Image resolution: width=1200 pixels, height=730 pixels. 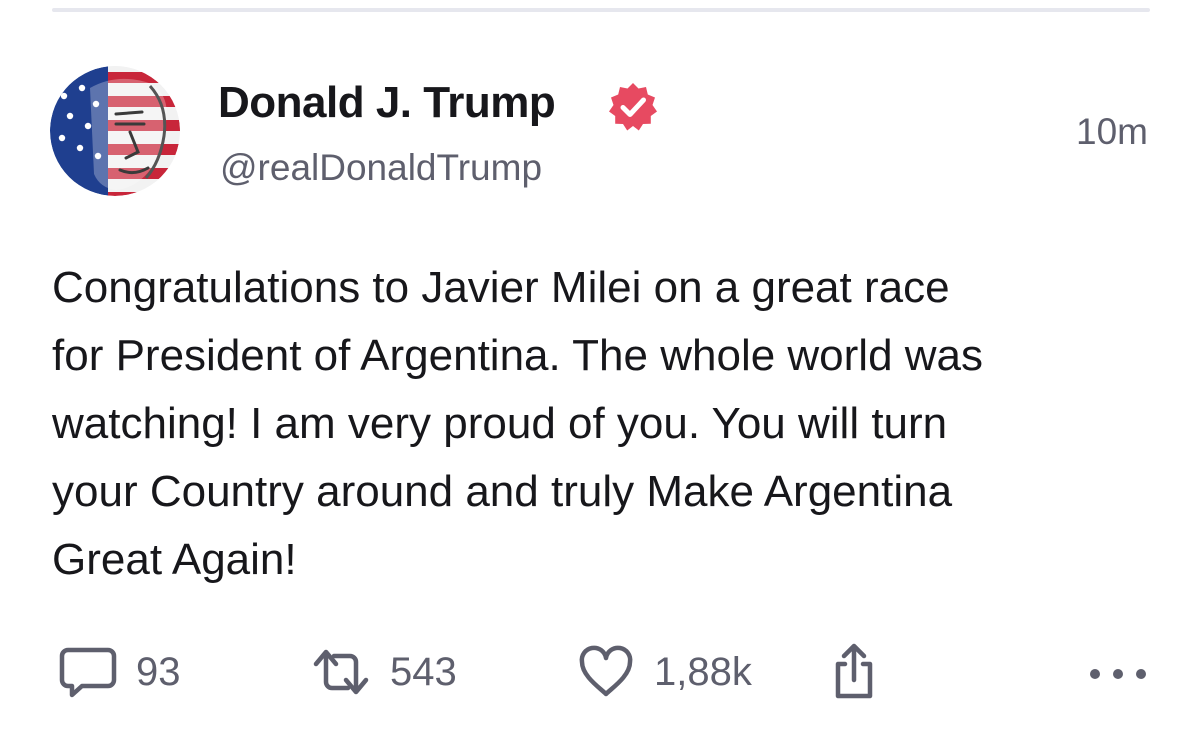 What do you see at coordinates (601, 10) in the screenshot?
I see `top-divider` at bounding box center [601, 10].